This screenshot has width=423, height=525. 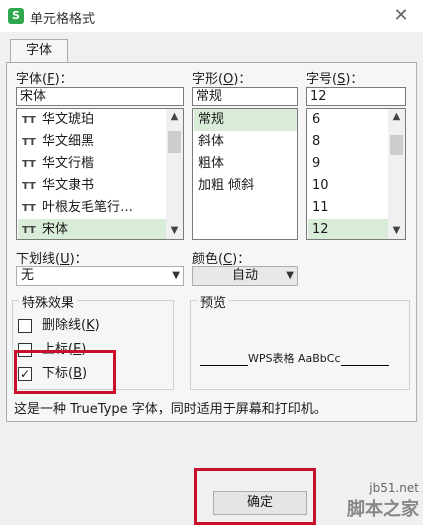 I want to click on window-title: 单元格格式, so click(x=63, y=19).